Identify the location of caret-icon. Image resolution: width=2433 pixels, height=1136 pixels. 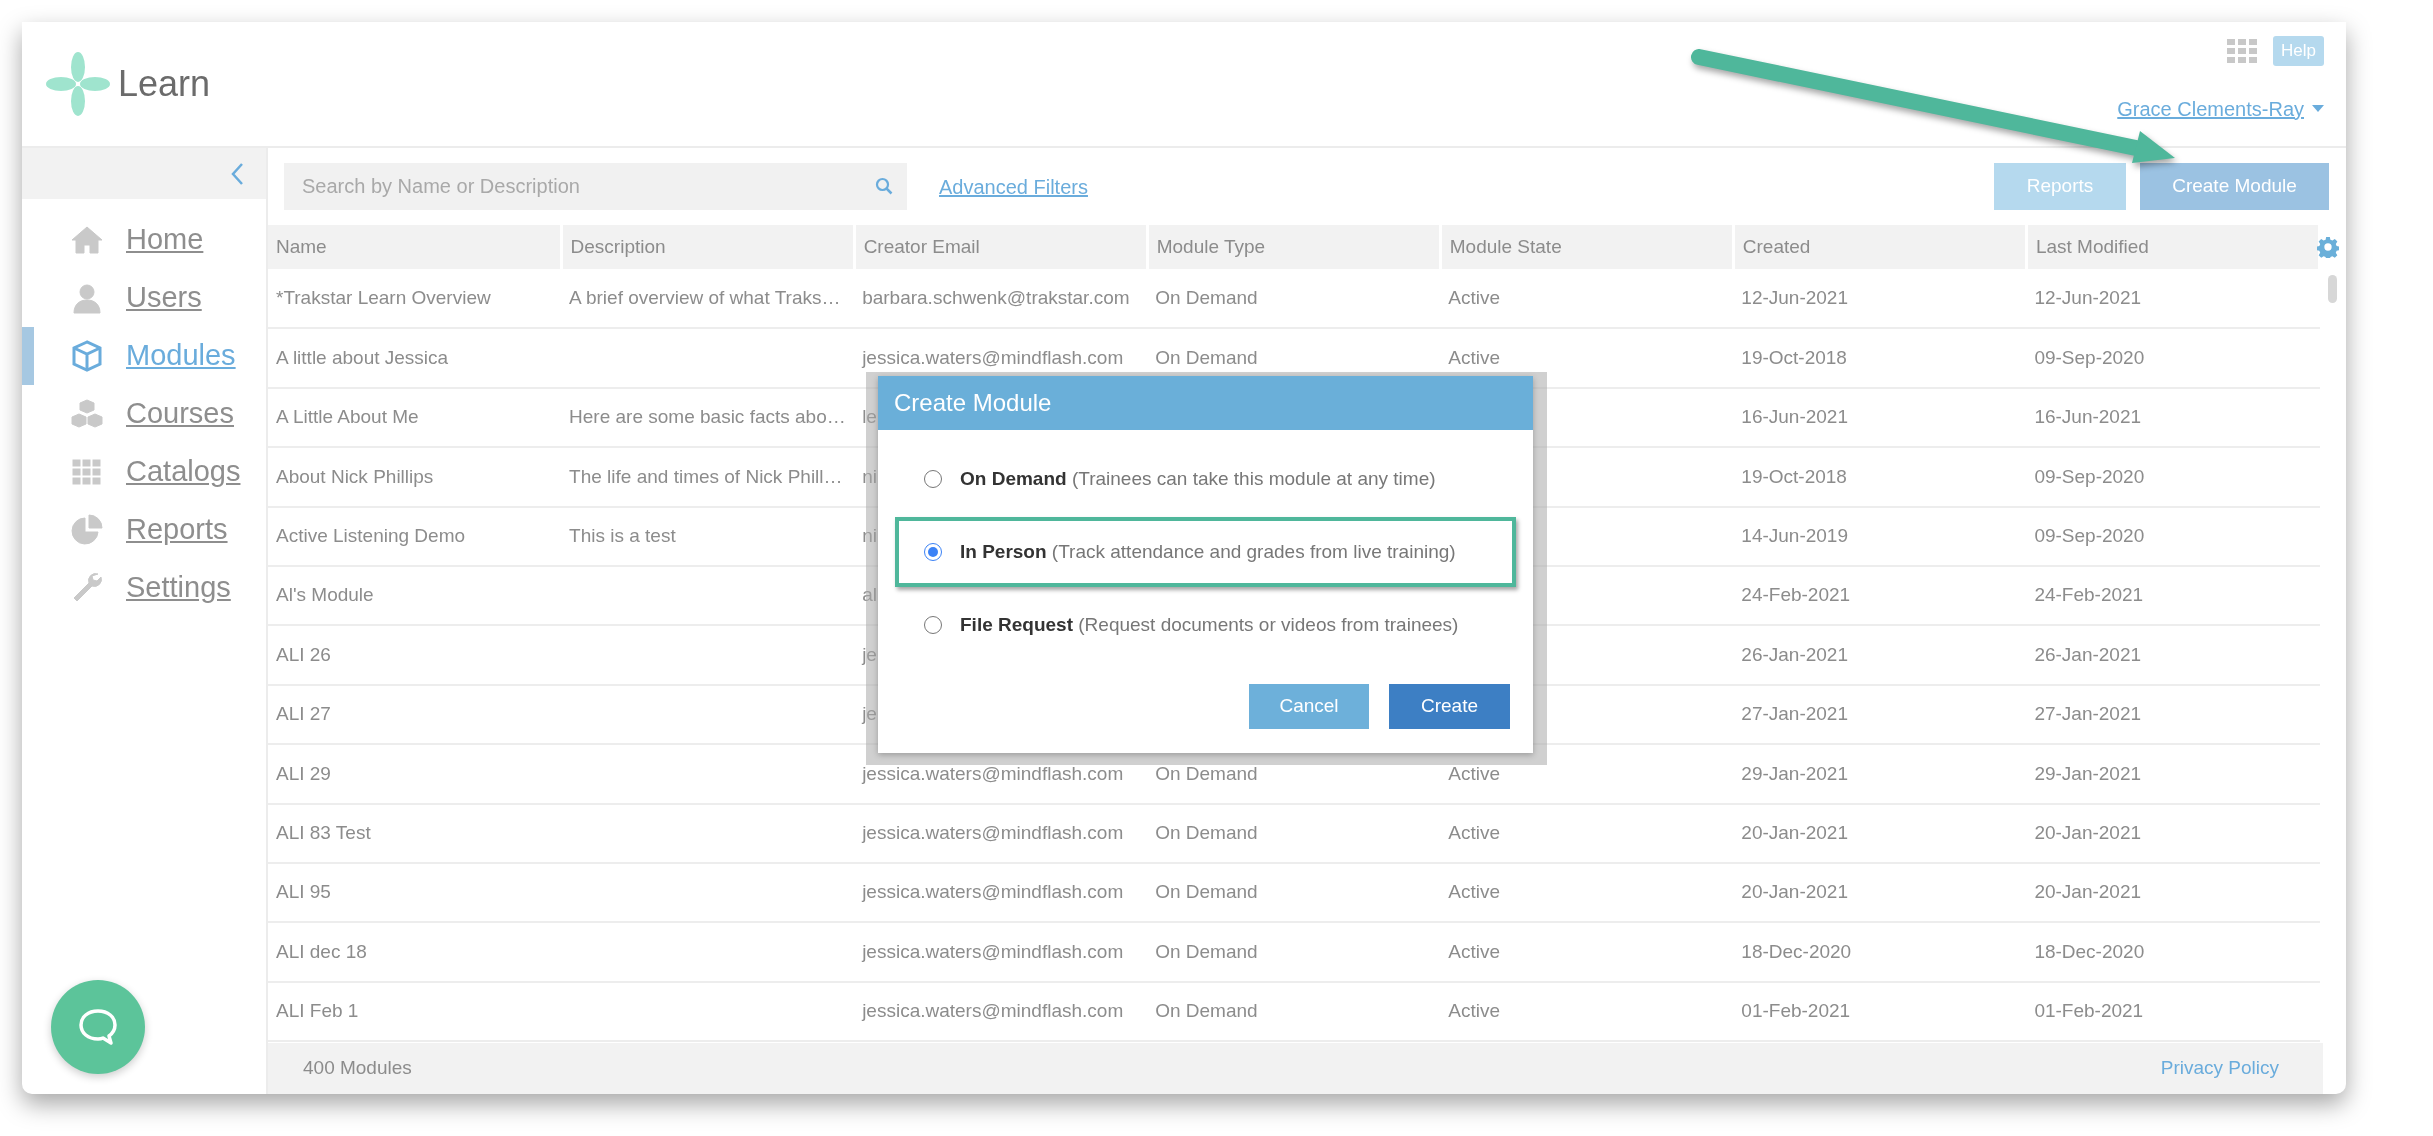
(2318, 108).